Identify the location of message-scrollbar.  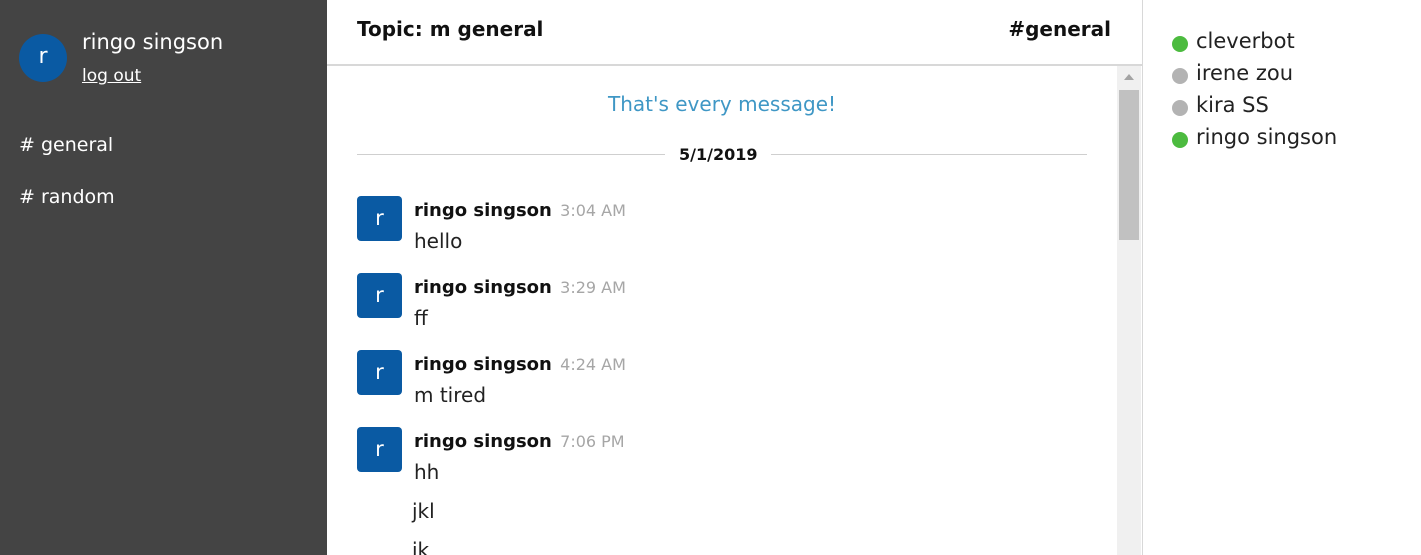
(1129, 310).